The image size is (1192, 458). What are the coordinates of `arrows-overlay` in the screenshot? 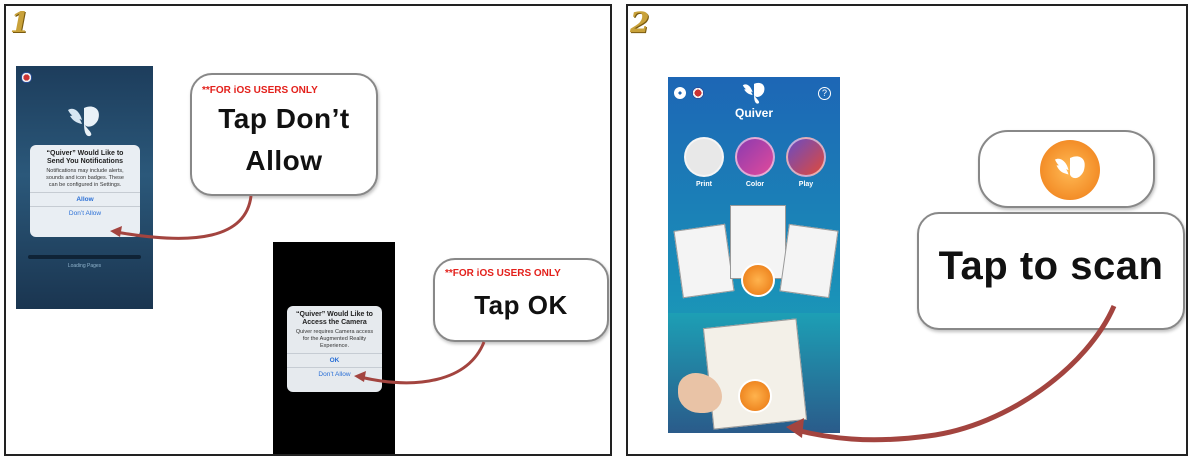 It's located at (298, 290).